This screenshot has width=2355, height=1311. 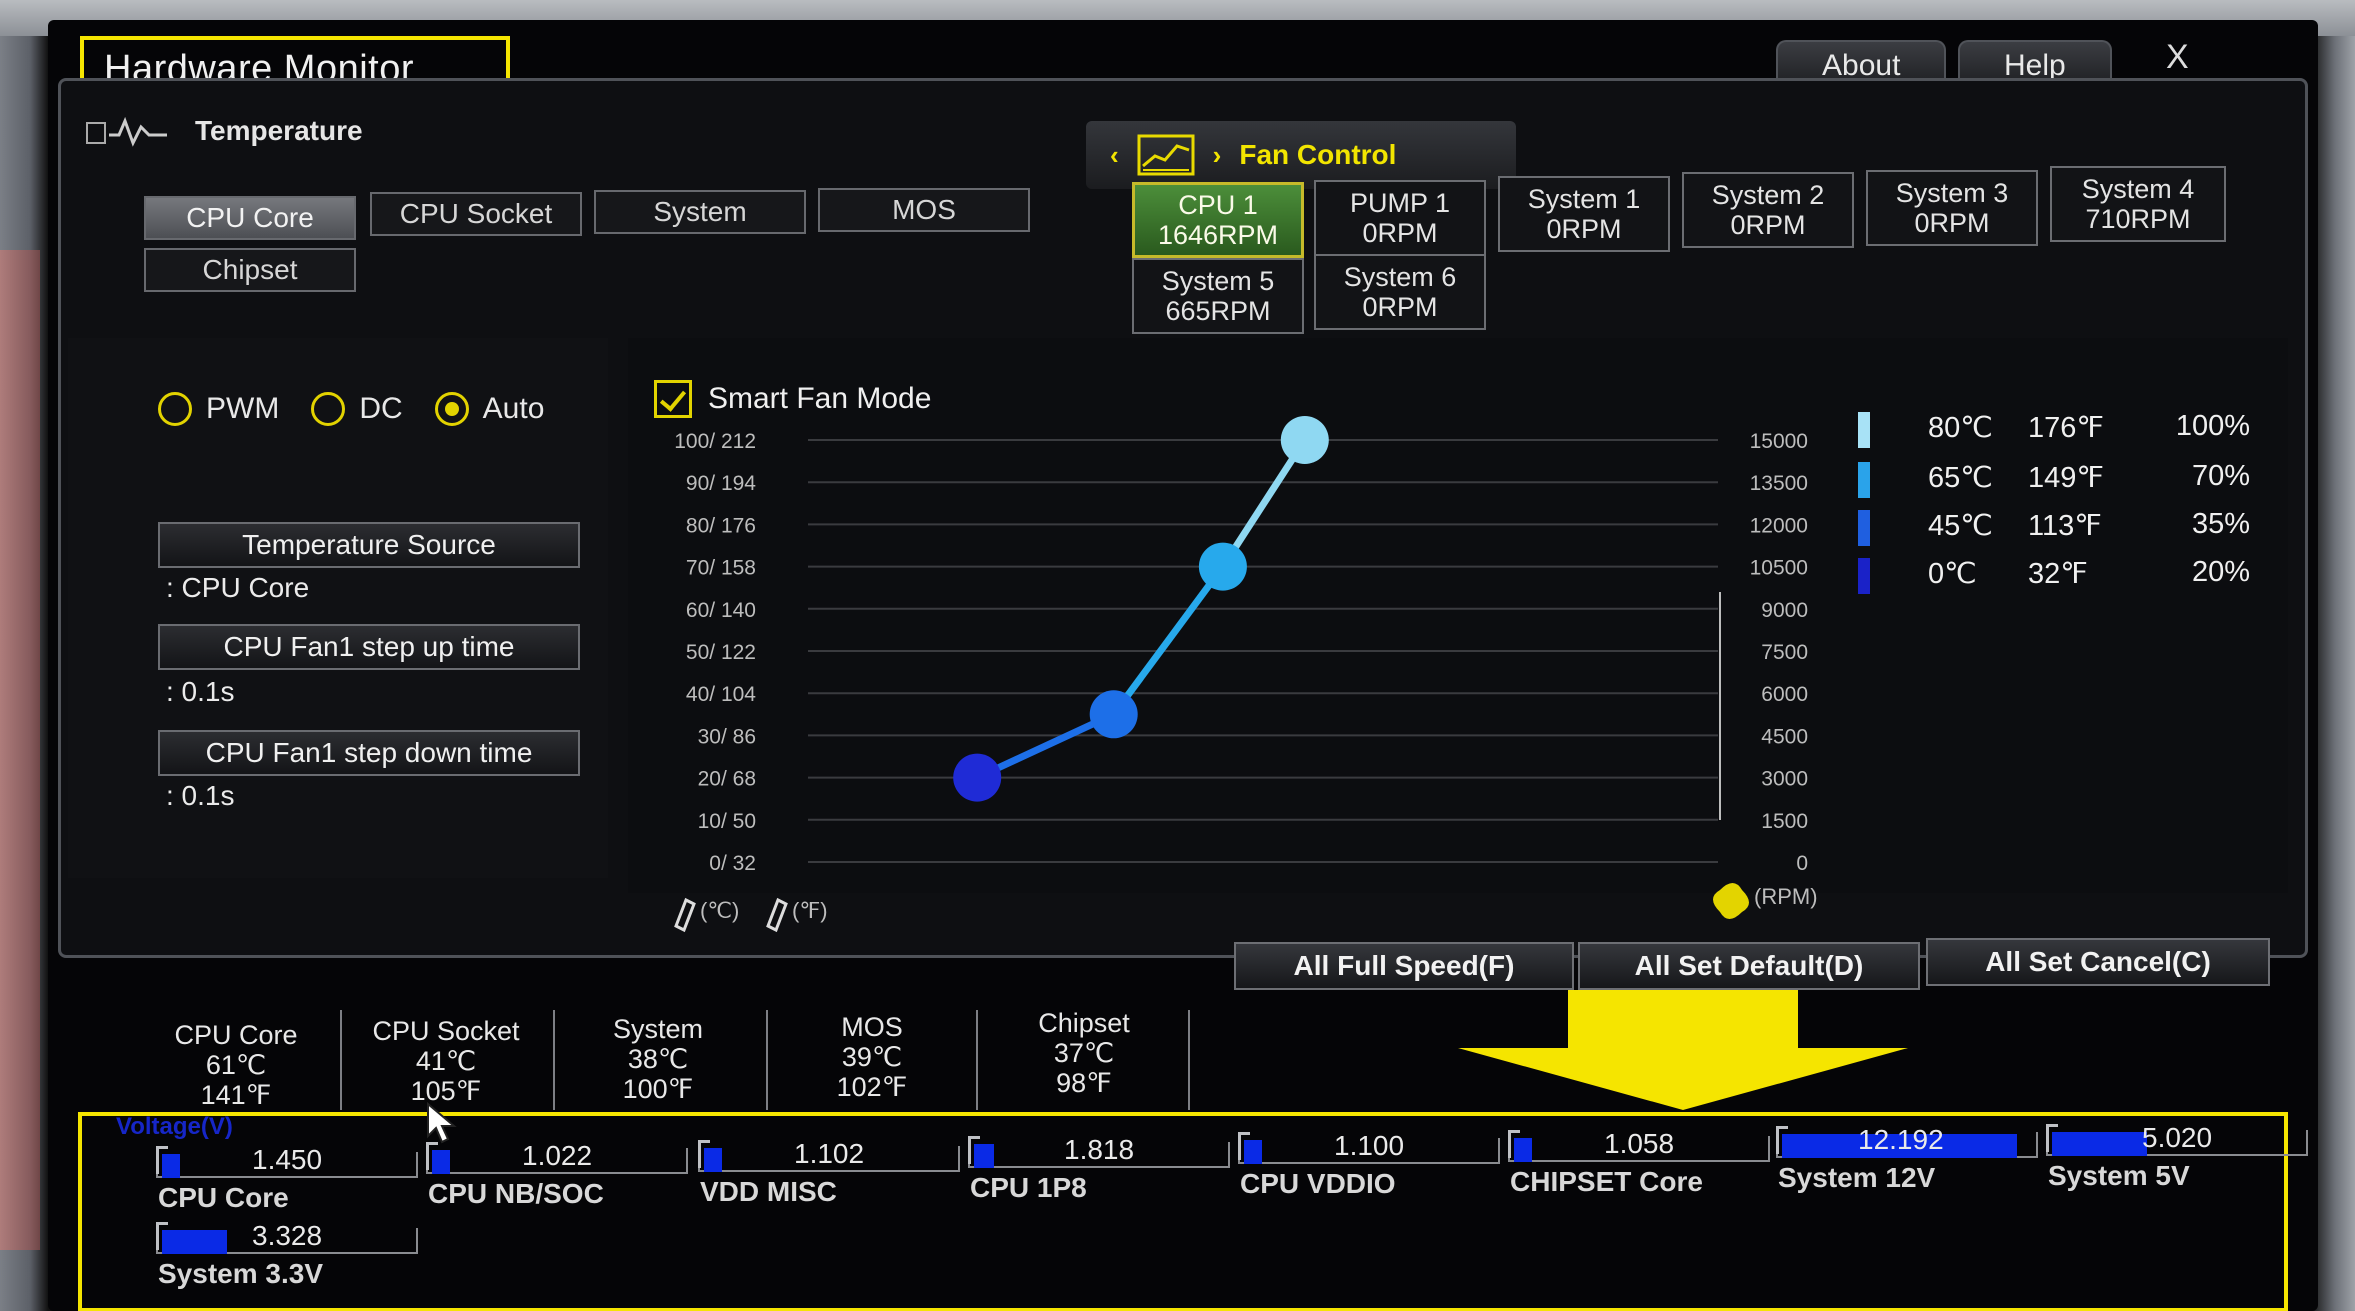 What do you see at coordinates (1784, 736) in the screenshot?
I see `y-right-tick-label: 4500` at bounding box center [1784, 736].